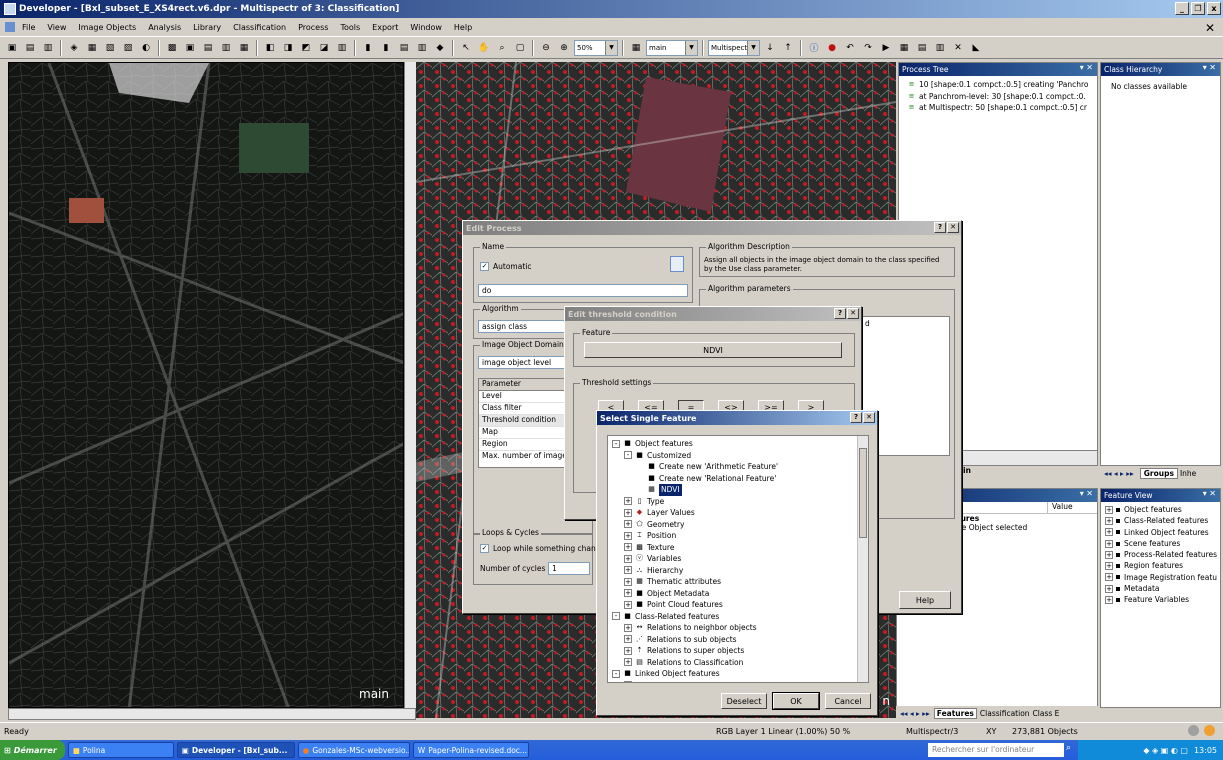 This screenshot has height=760, width=1223. What do you see at coordinates (1188, 473) in the screenshot?
I see `tab-inheritance: Inhe` at bounding box center [1188, 473].